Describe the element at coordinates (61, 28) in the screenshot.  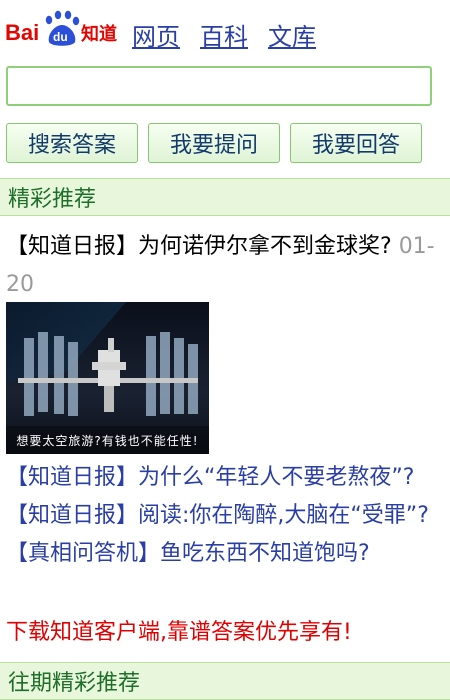
I see `baidu-zhidao-logo: Bai du 知道` at that location.